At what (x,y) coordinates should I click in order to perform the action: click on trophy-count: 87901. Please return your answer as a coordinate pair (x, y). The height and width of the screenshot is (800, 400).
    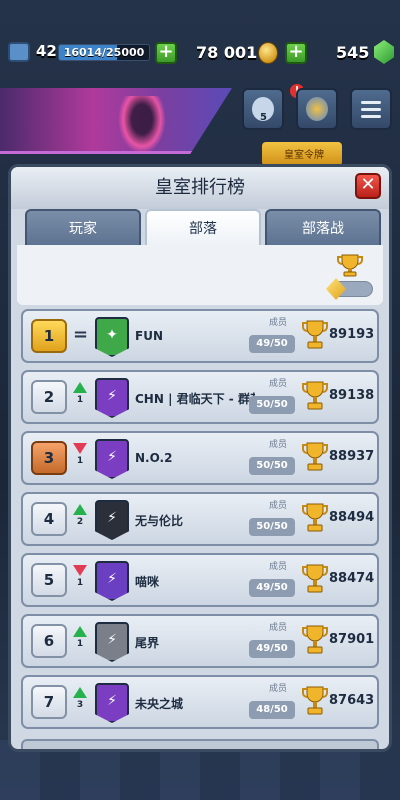
    Looking at the image, I should click on (352, 639).